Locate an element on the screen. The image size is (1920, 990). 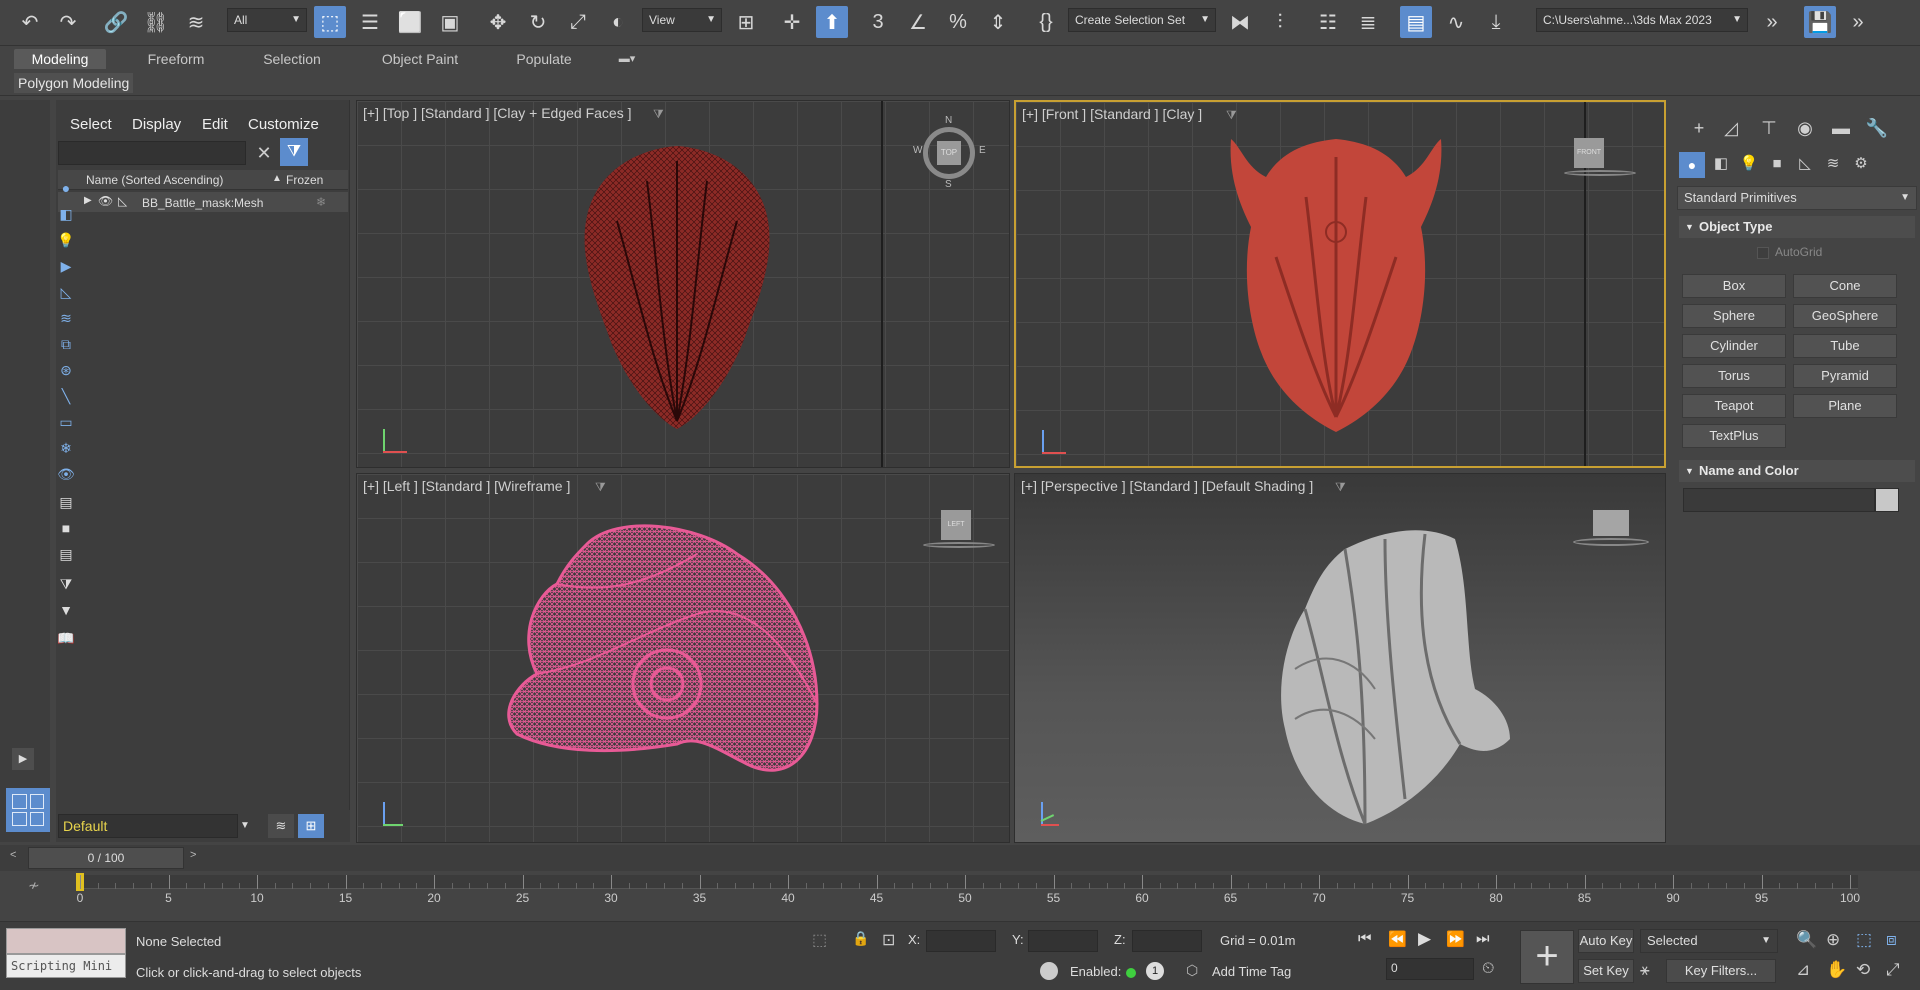
viewport-front: FRONT [+] [Front ] [Standard ] [Clay ] ⧩ is located at coordinates (1340, 284).